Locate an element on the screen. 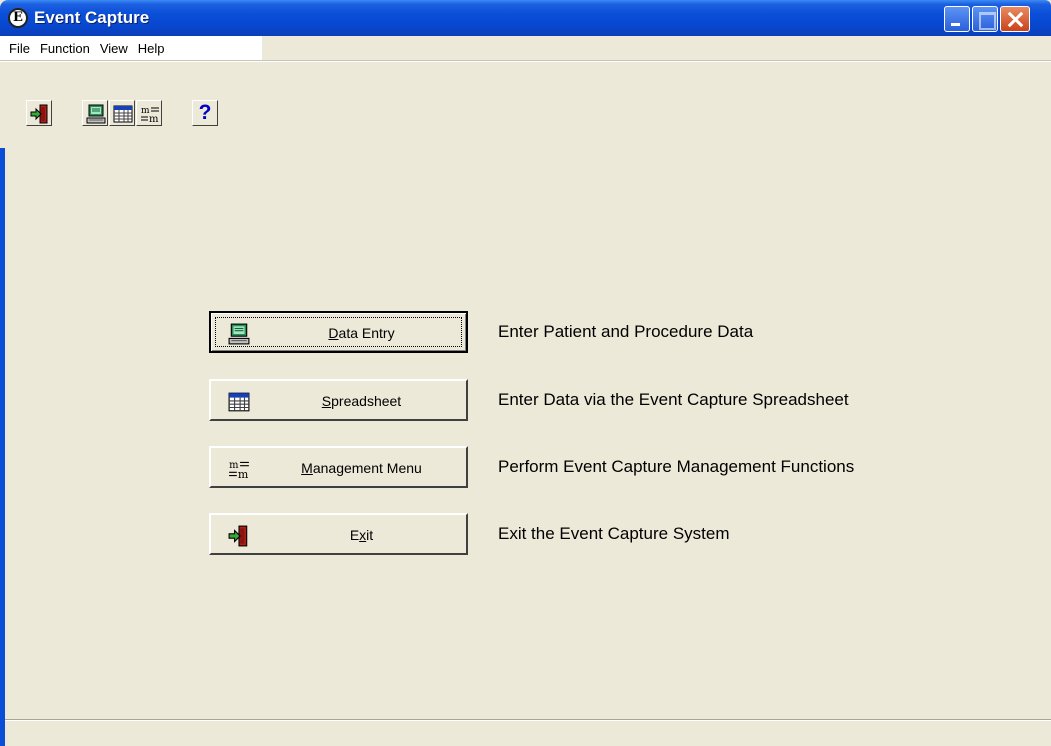  menu-separator is located at coordinates (525, 61).